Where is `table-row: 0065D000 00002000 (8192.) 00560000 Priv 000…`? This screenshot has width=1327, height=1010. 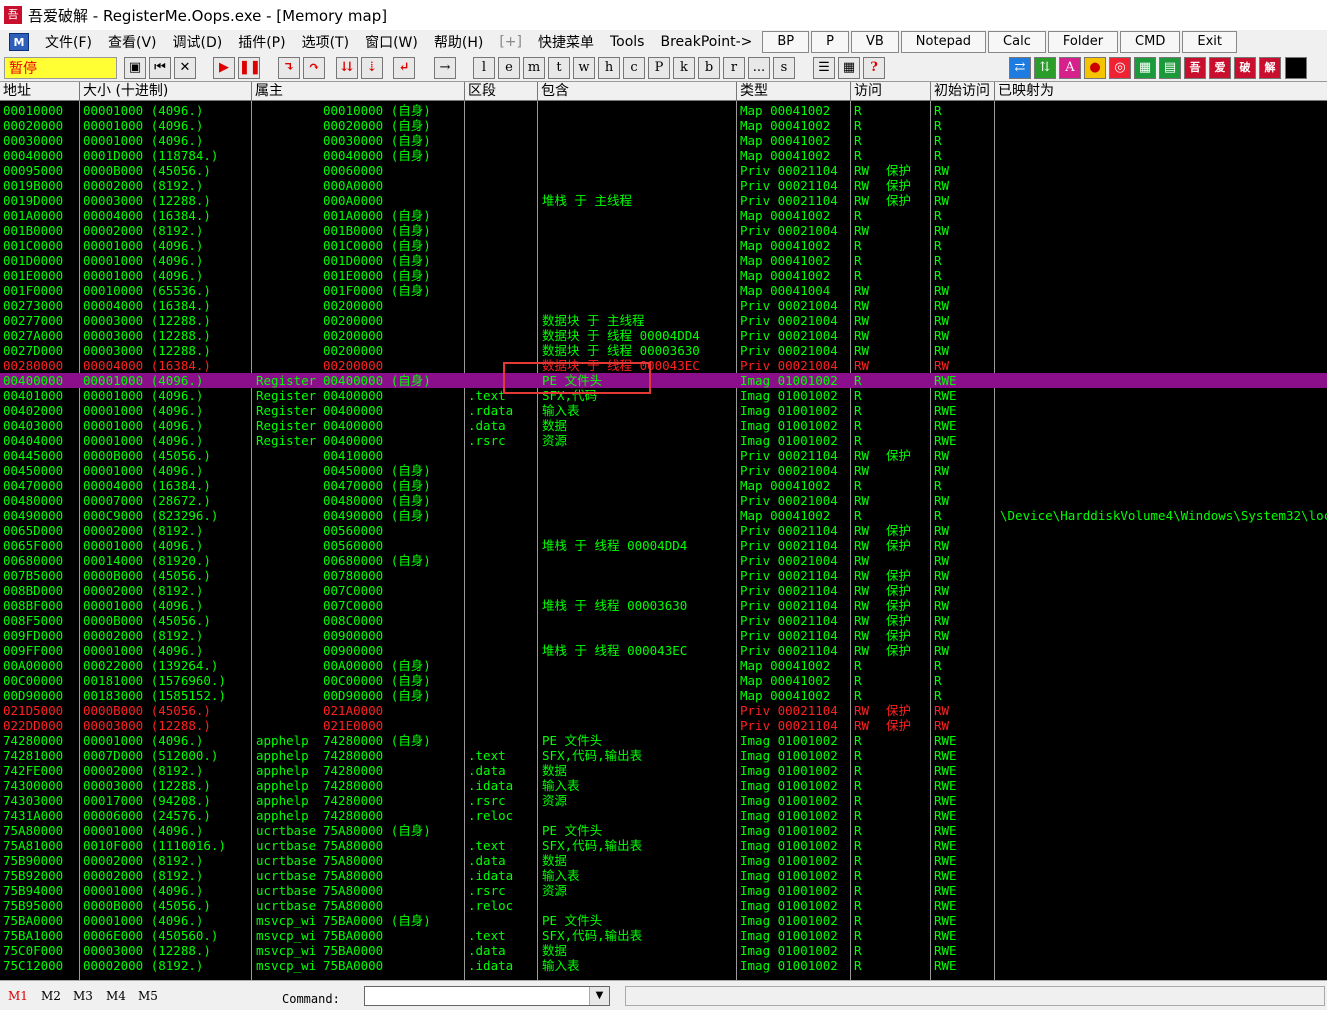
table-row: 0065D000 00002000 (8192.) 00560000 Priv 000… is located at coordinates (663, 530).